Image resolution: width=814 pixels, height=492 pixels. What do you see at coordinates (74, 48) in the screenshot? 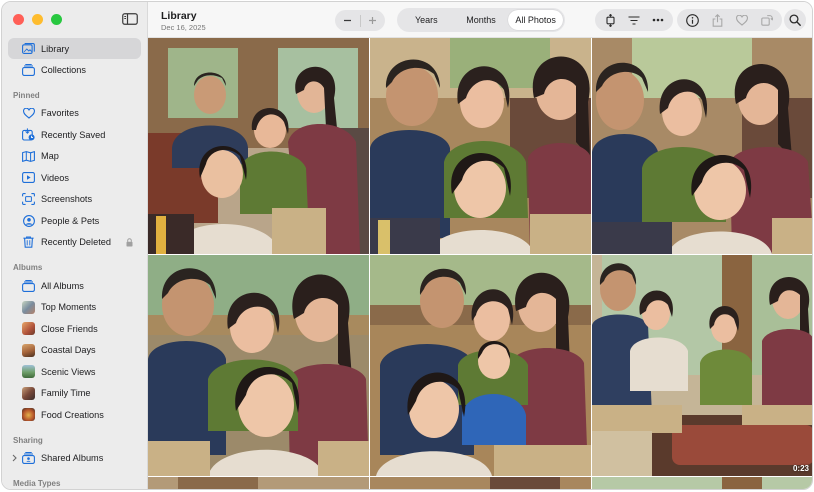
I see `sidebar-item-library: Library` at bounding box center [74, 48].